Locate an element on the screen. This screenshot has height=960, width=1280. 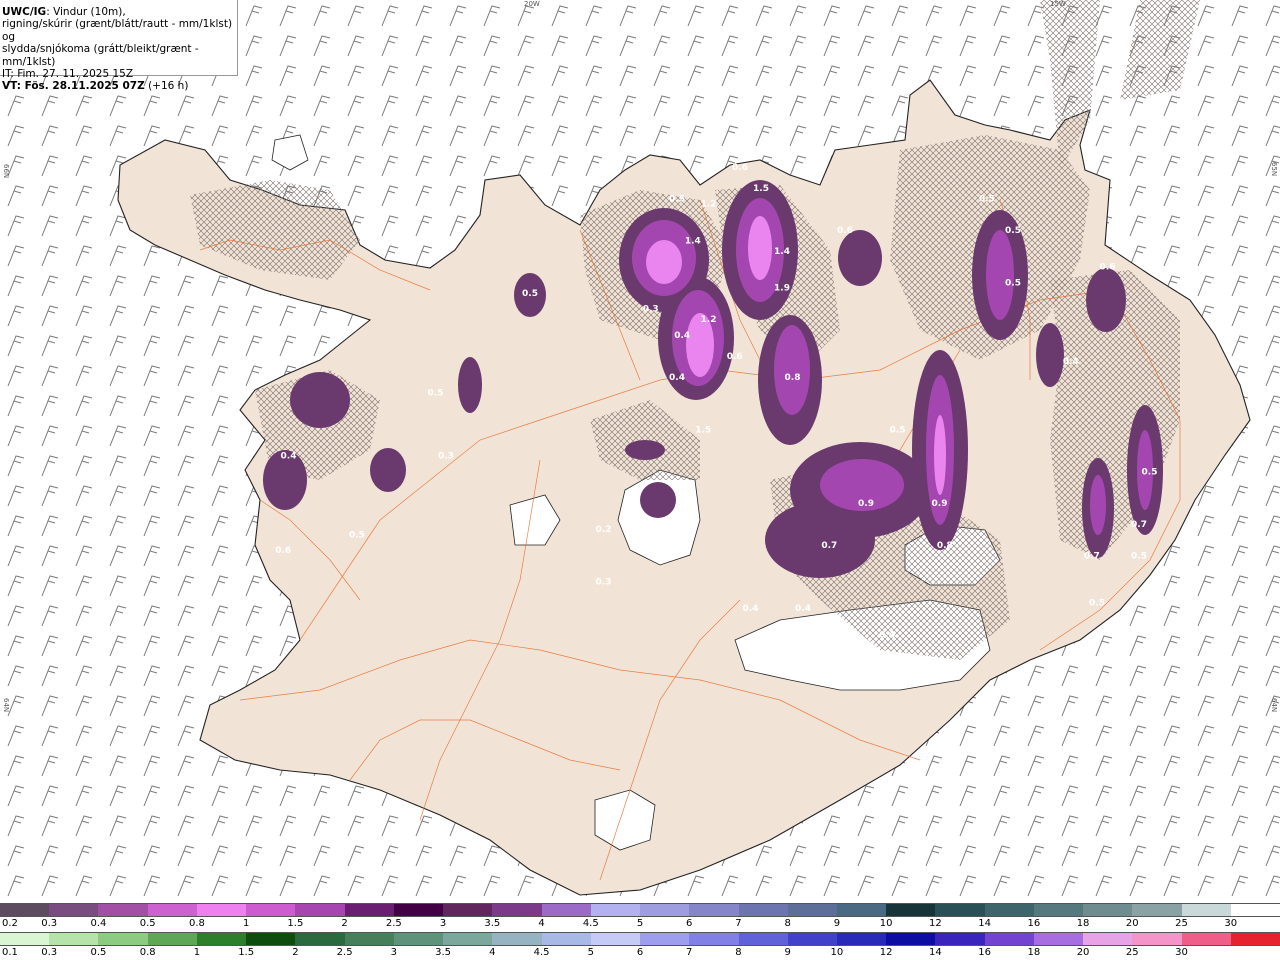
precip-value-label: 1.9 is located at coordinates (782, 289).